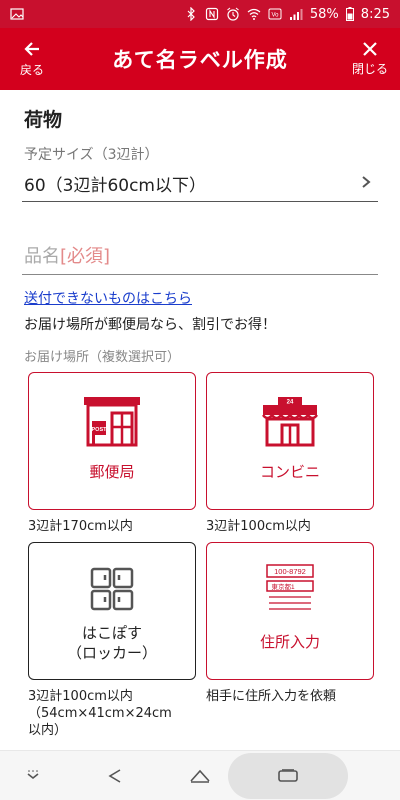 The image size is (400, 800). I want to click on option-note: 3辺計100cm以内, so click(258, 526).